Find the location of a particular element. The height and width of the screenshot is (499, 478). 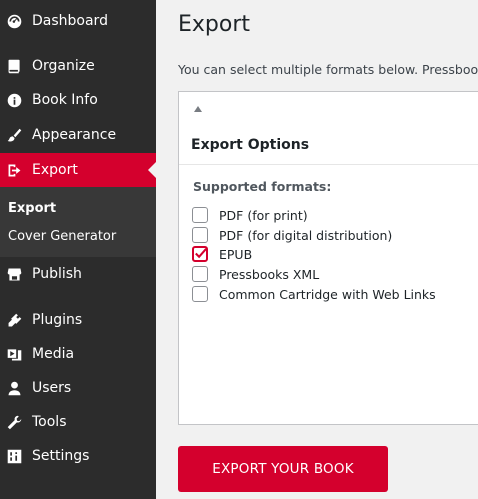

user-icon is located at coordinates (14, 388).